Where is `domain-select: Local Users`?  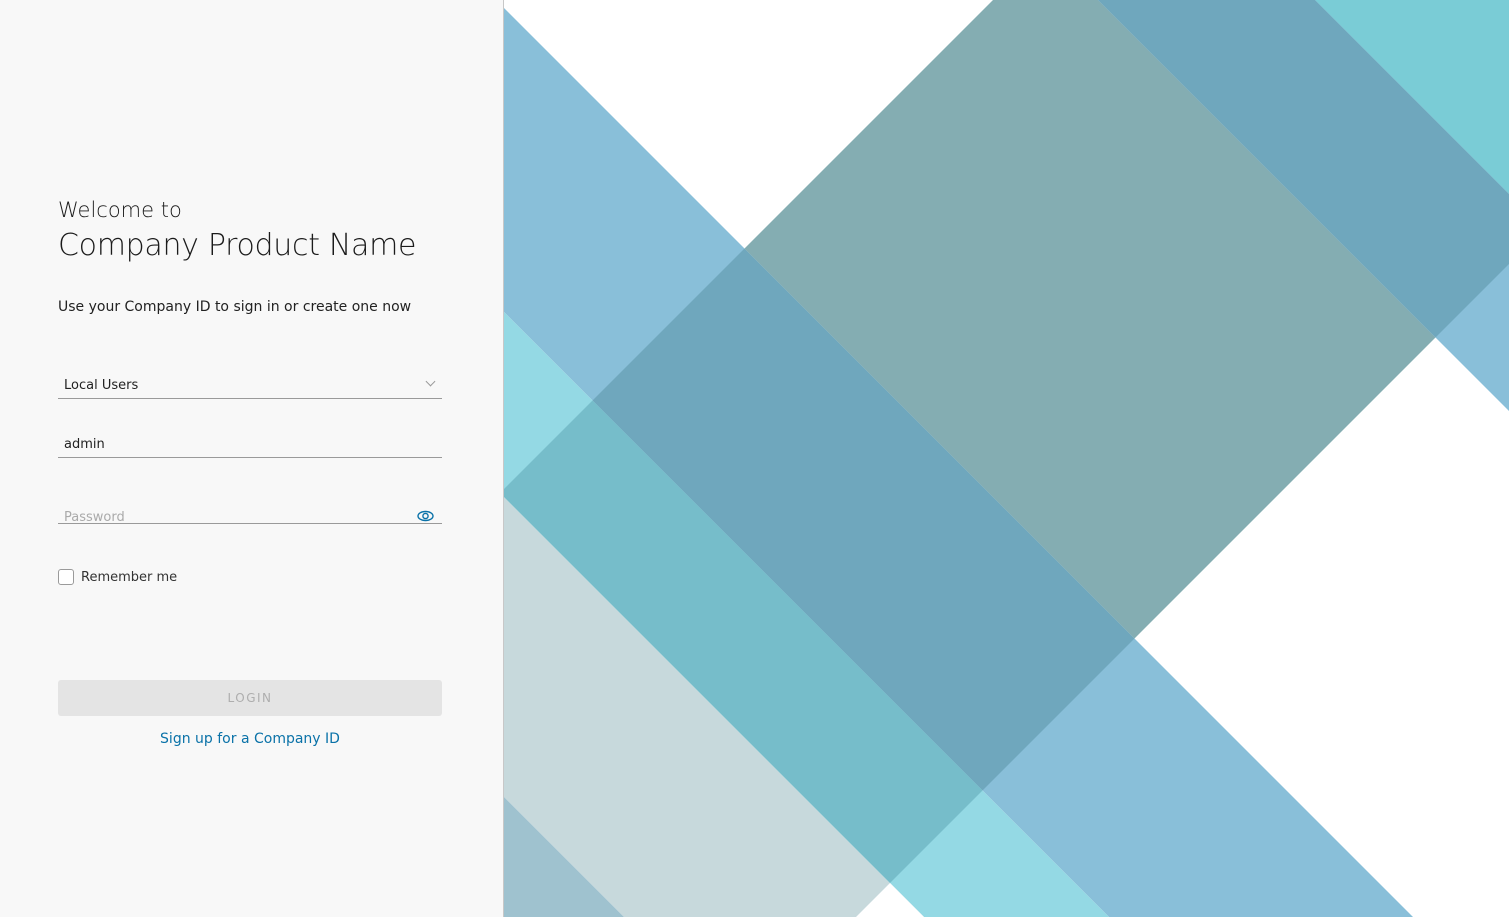
domain-select: Local Users is located at coordinates (250, 384).